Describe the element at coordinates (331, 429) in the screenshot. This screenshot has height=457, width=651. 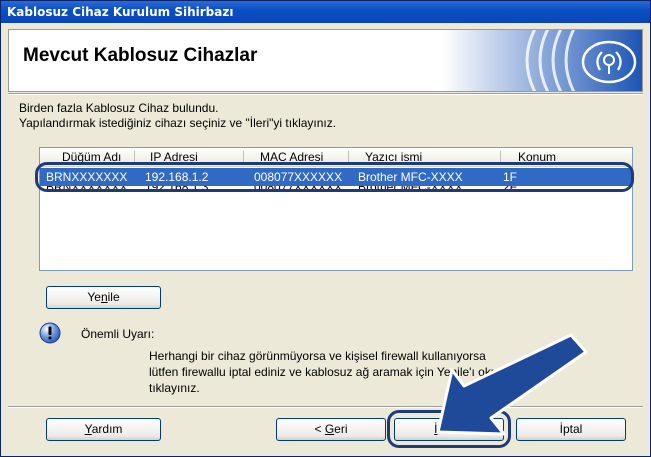
I see `back-button: < Geri` at that location.